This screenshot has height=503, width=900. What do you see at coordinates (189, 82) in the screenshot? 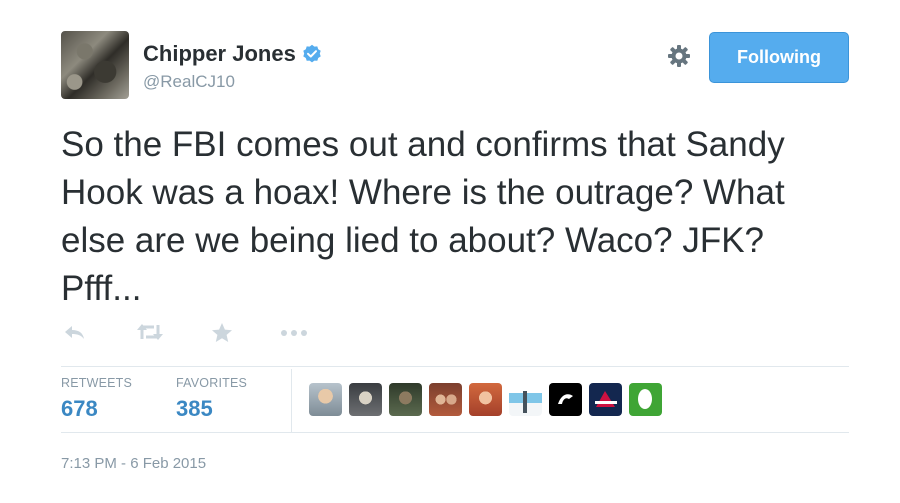
I see `author-handle: @RealCJ10` at bounding box center [189, 82].